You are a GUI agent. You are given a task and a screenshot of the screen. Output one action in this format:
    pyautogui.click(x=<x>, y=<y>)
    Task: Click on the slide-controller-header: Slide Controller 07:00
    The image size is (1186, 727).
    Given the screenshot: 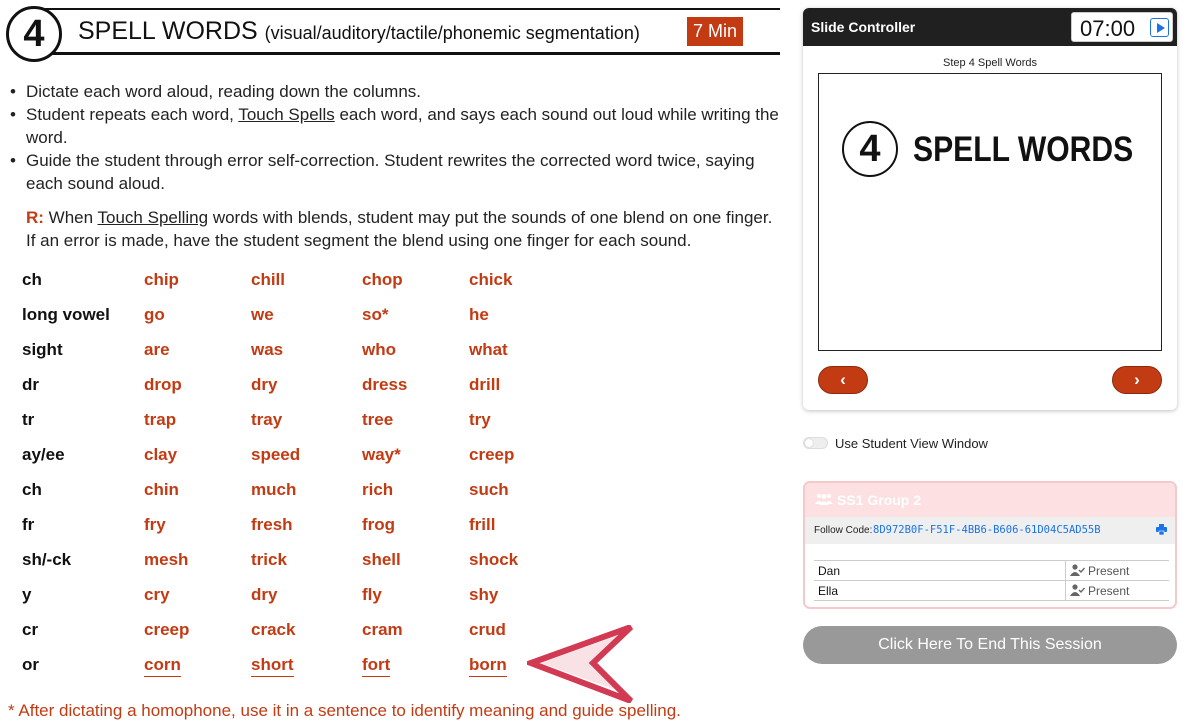 What is the action you would take?
    pyautogui.click(x=990, y=27)
    